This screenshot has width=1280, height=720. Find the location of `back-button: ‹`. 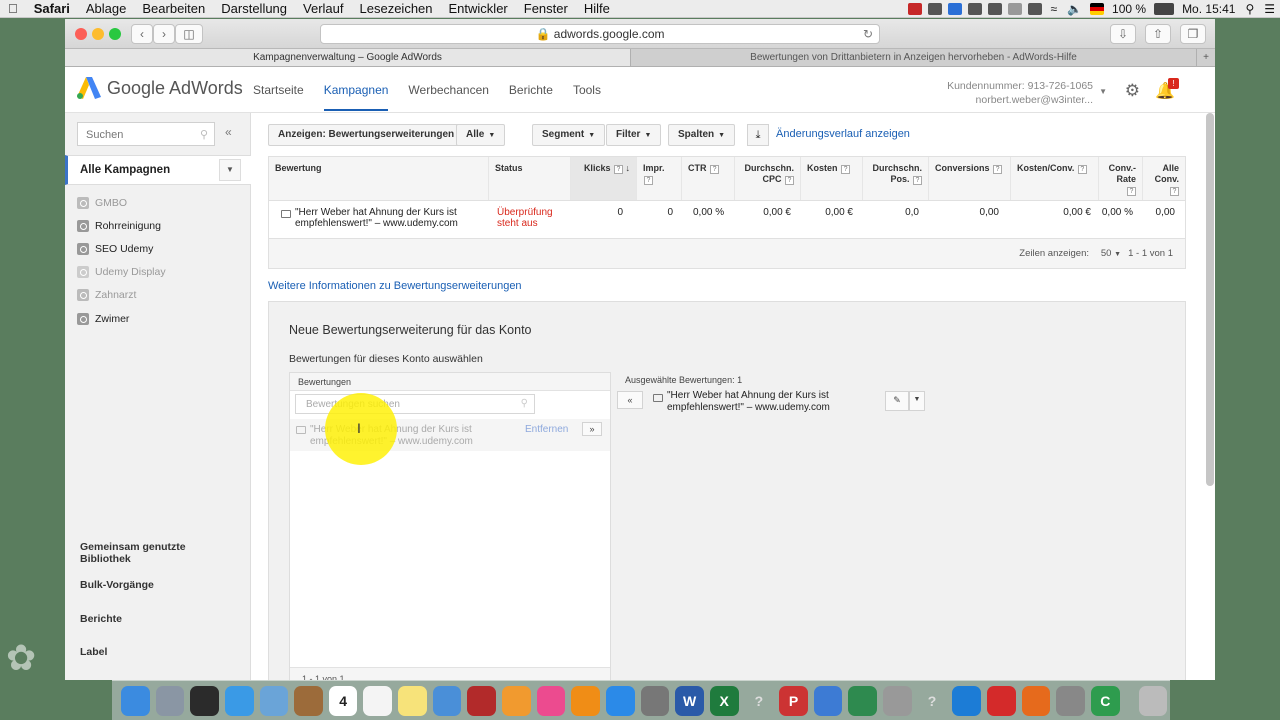

back-button: ‹ is located at coordinates (142, 34).